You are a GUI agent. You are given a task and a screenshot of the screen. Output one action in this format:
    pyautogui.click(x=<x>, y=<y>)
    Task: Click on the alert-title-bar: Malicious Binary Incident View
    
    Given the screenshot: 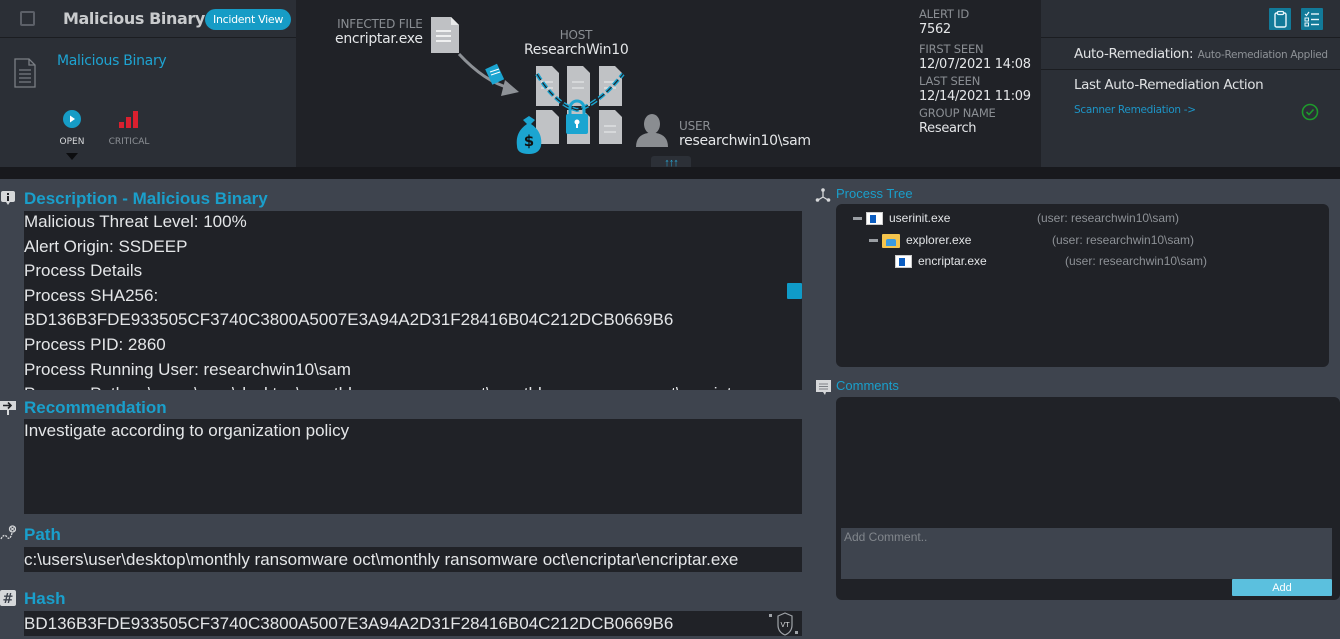 What is the action you would take?
    pyautogui.click(x=148, y=19)
    